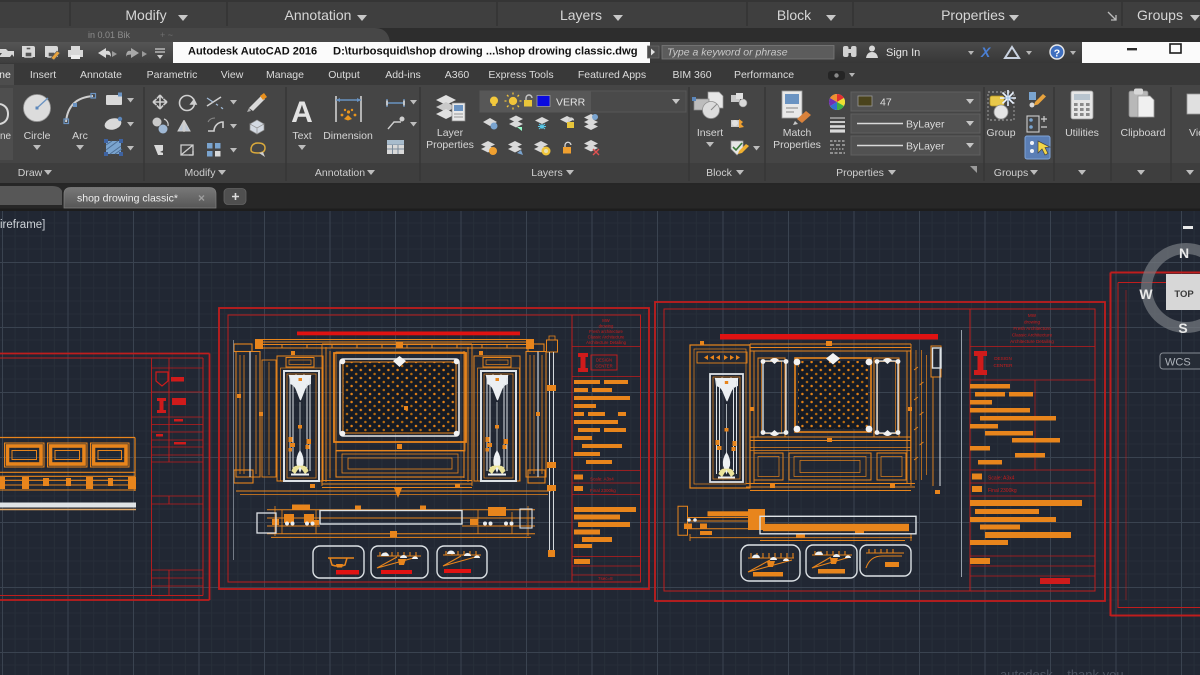  I want to click on svg-text: WCS, so click(1178, 363).